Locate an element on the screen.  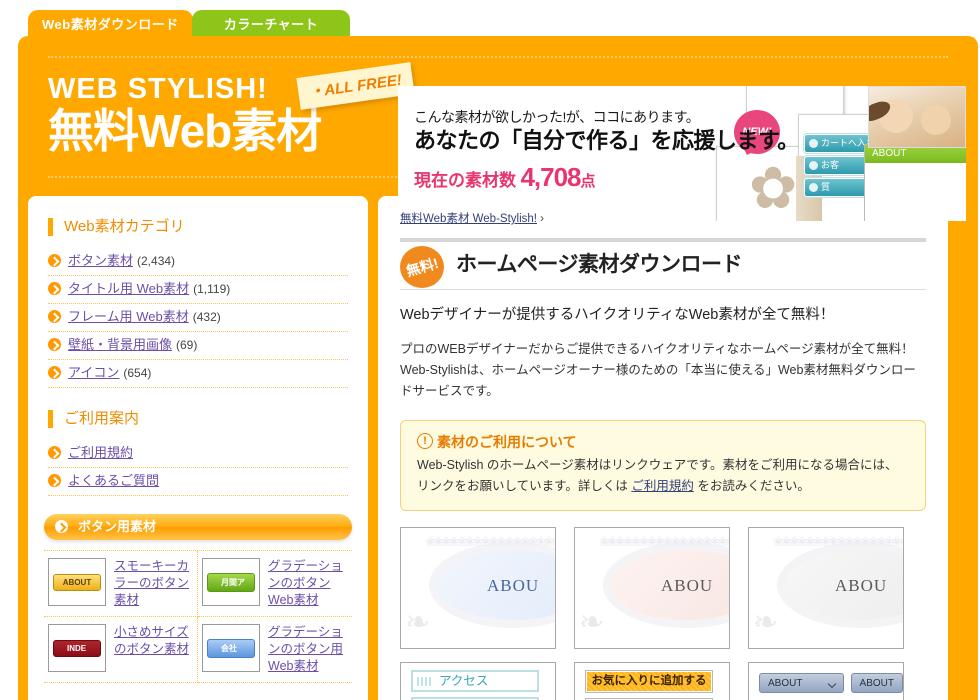
sidebar-item-count: (2,434) is located at coordinates (156, 261).